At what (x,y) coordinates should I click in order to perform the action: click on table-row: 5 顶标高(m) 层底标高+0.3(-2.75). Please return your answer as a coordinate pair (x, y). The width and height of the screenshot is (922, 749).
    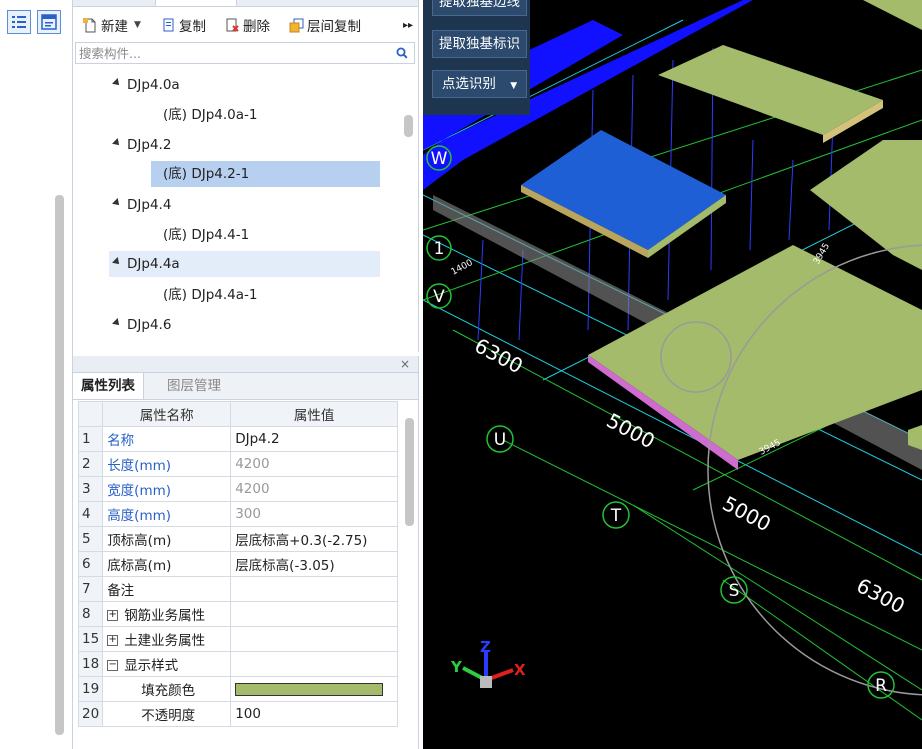
    Looking at the image, I should click on (237, 539).